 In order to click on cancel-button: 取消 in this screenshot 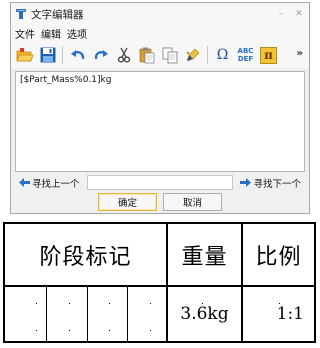, I will do `click(192, 202)`.